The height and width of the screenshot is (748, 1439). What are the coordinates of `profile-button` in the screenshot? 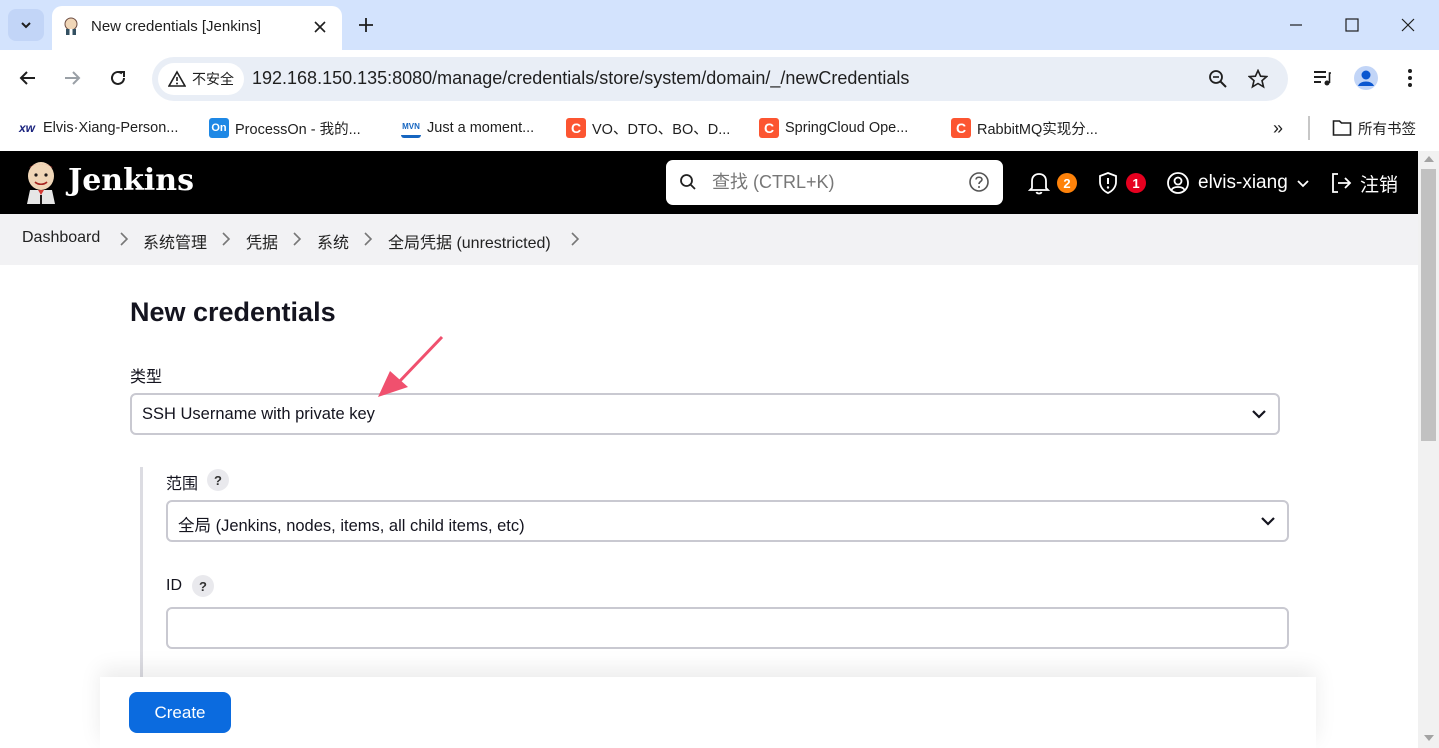 It's located at (1366, 78).